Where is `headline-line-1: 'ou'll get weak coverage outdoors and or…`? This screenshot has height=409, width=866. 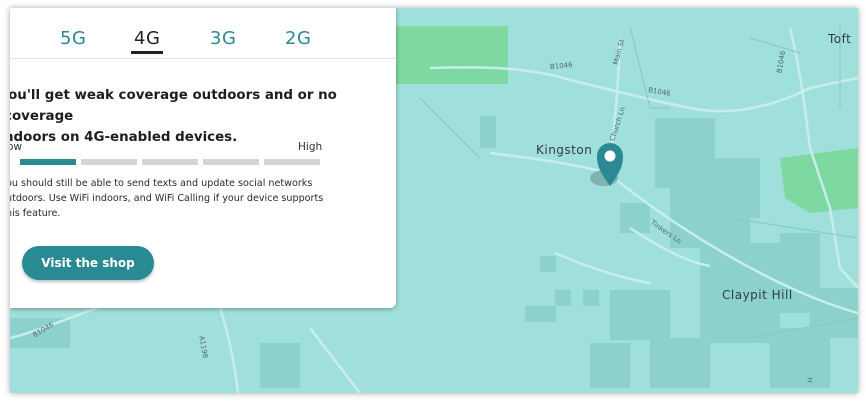
headline-line-1: 'ou'll get weak coverage outdoors and or… is located at coordinates (173, 106).